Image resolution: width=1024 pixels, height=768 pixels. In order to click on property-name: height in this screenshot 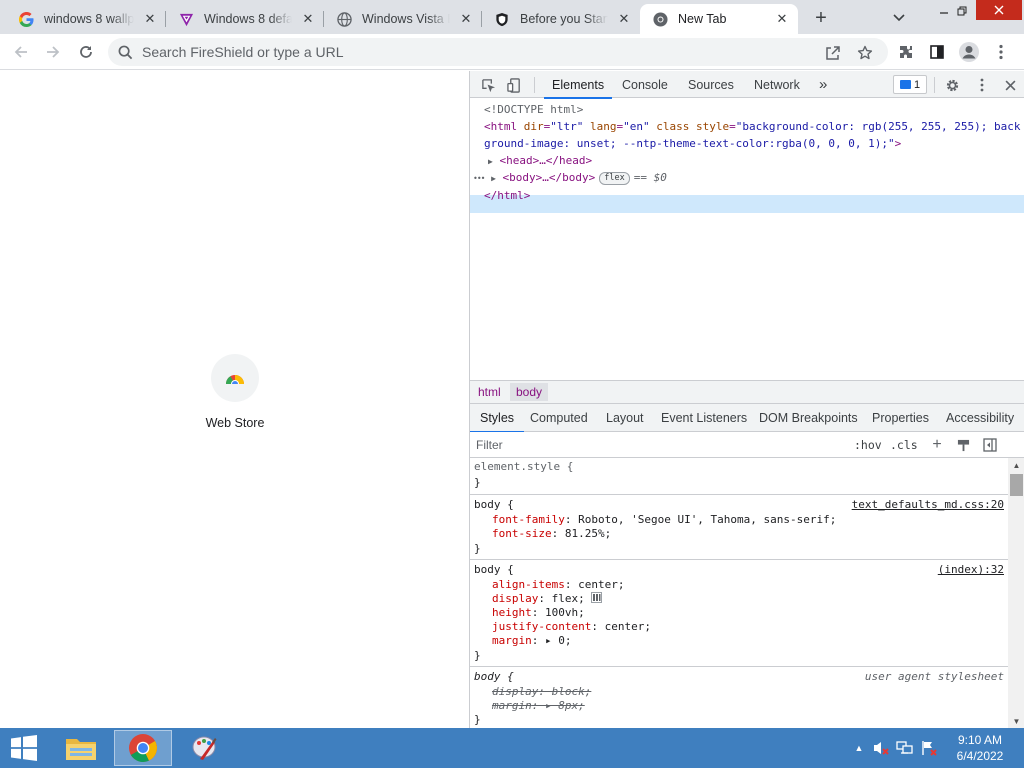, I will do `click(512, 612)`.